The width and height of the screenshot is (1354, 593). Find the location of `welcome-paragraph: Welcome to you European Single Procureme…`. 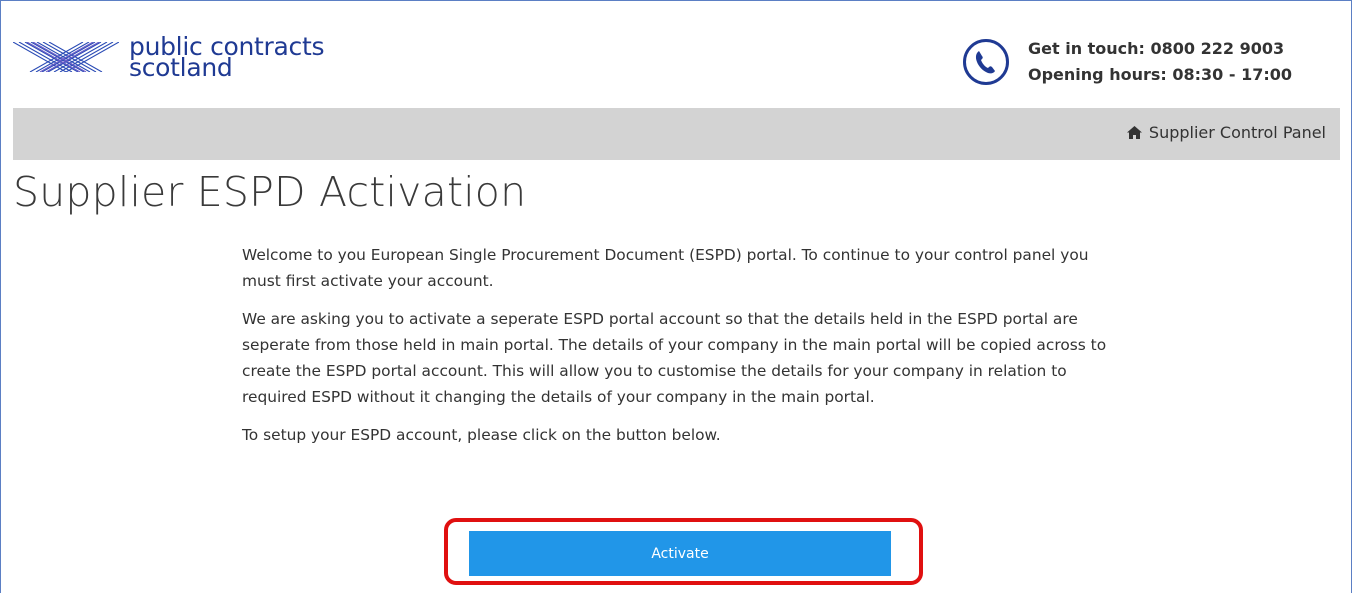

welcome-paragraph: Welcome to you European Single Procureme… is located at coordinates (665, 268).